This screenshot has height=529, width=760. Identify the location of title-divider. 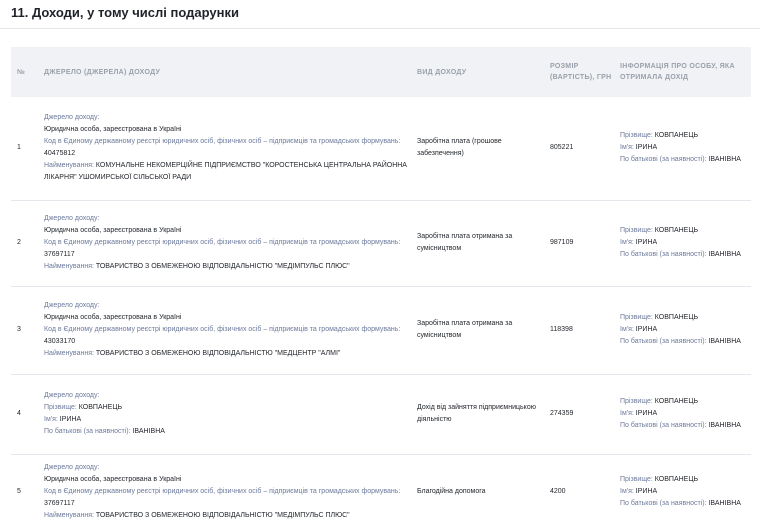
(380, 28).